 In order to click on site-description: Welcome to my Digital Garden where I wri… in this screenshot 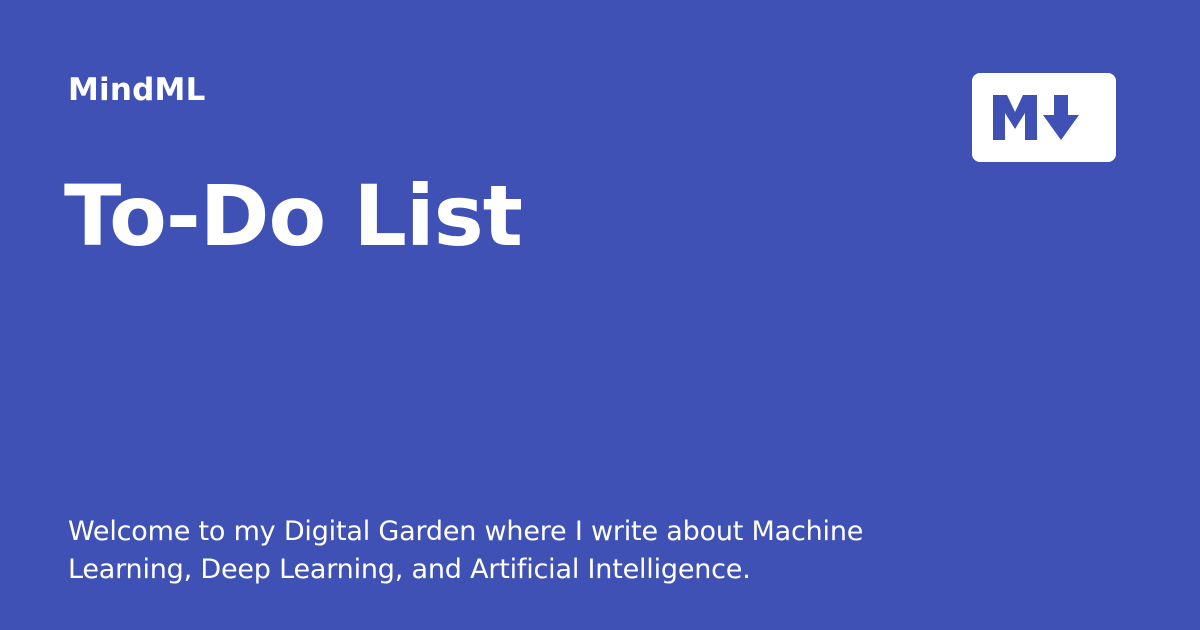, I will do `click(466, 550)`.